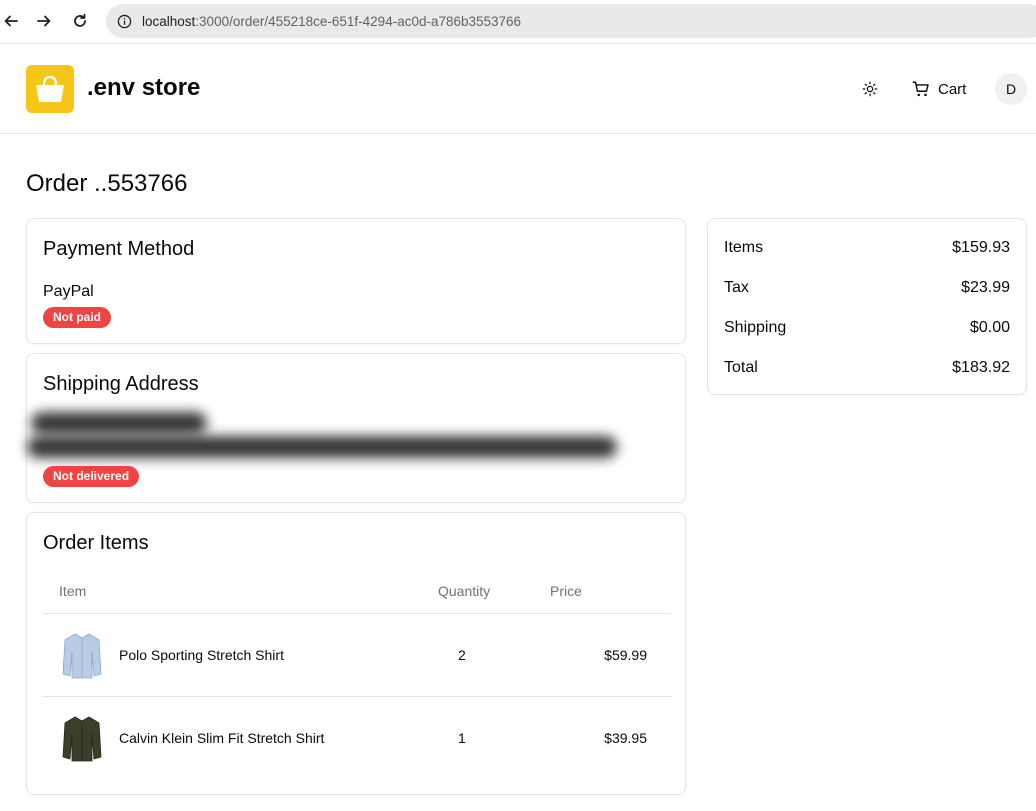  I want to click on quantity-cell: 2, so click(494, 655).